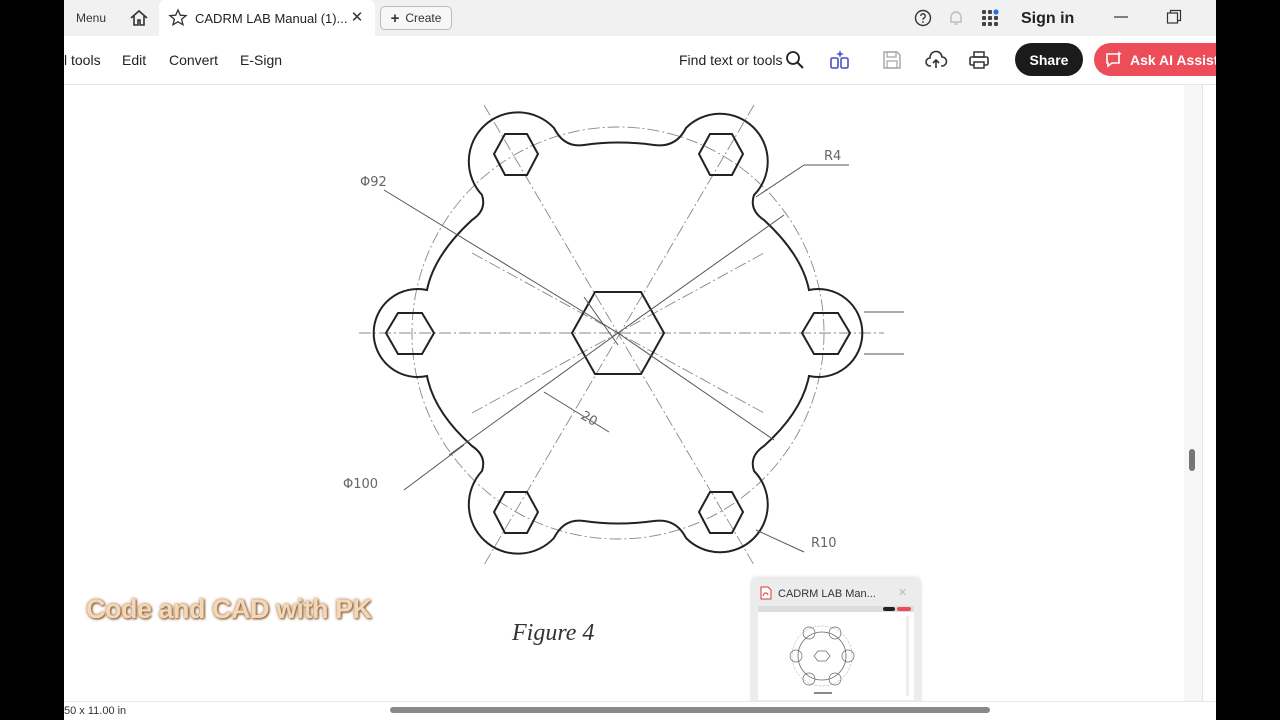  I want to click on find-text-label: Find text or tools, so click(731, 60).